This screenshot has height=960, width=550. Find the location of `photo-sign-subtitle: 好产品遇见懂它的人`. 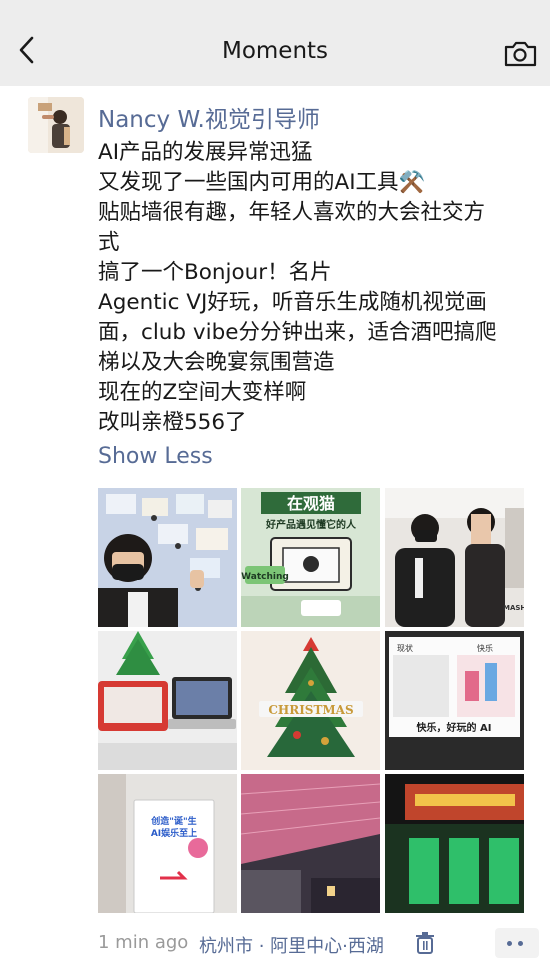

photo-sign-subtitle: 好产品遇见懂它的人 is located at coordinates (311, 524).